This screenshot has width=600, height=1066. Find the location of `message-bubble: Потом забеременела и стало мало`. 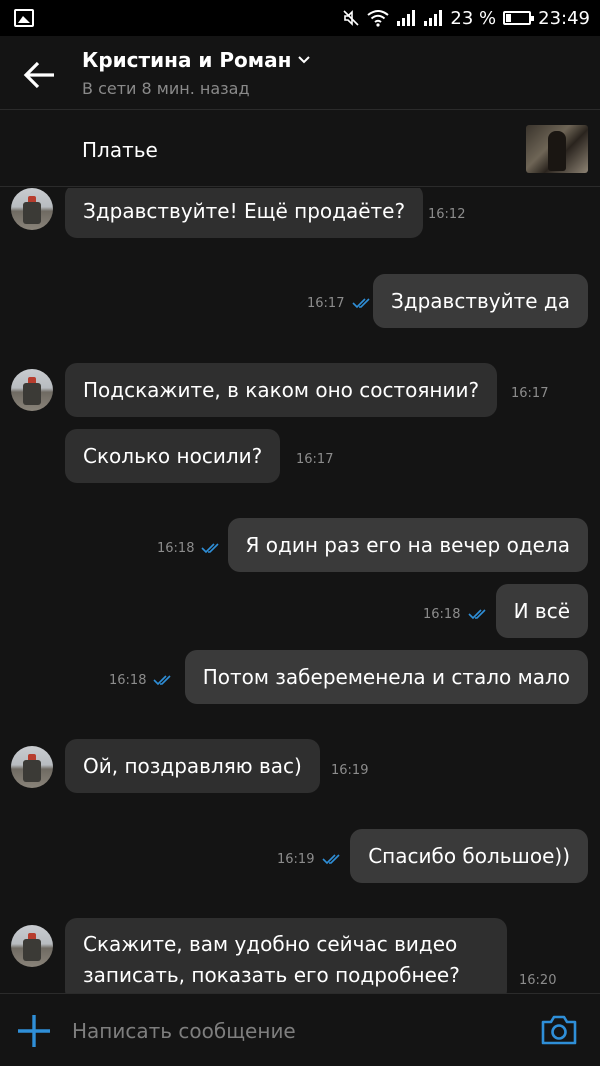

message-bubble: Потом забеременела и стало мало is located at coordinates (386, 677).